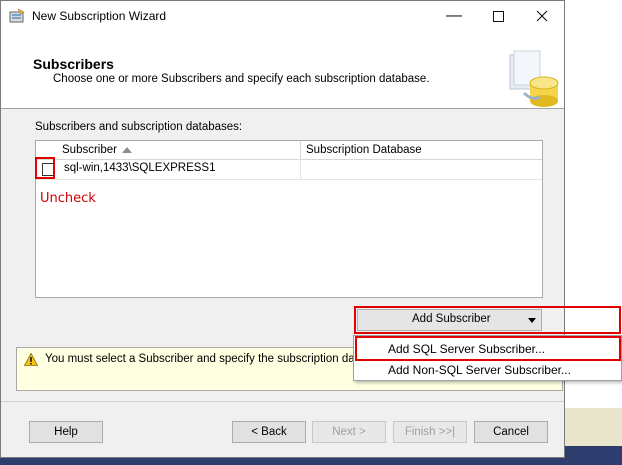 The image size is (622, 465). I want to click on subscriber-cell: sql-win,1433\SQLEXPRESS1, so click(140, 168).